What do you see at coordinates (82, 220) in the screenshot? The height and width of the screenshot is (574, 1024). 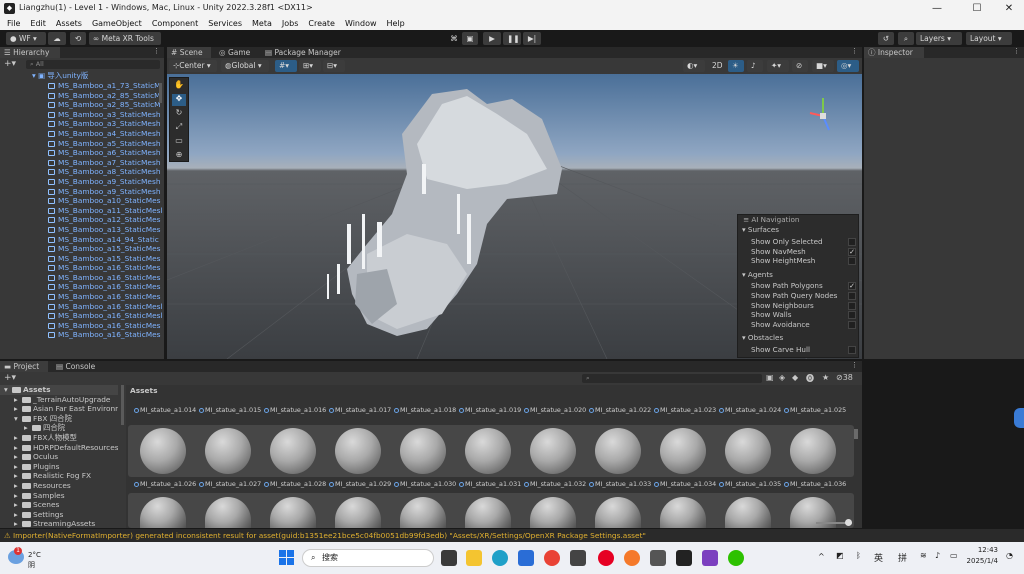 I see `hierarchy-item: MS_Bamboo_a12_StaticMes` at bounding box center [82, 220].